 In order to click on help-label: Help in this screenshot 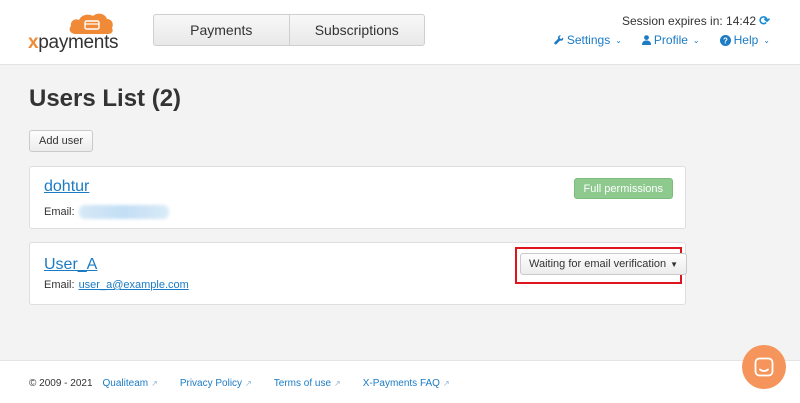, I will do `click(746, 40)`.